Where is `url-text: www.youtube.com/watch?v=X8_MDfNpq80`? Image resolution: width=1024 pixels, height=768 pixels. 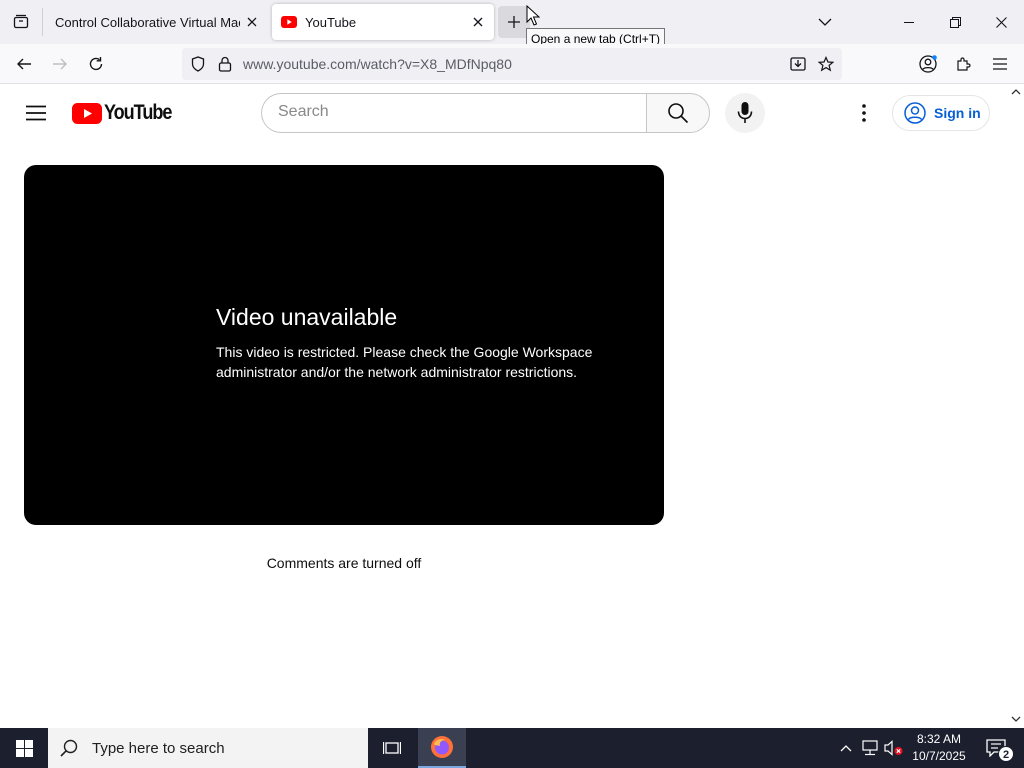
url-text: www.youtube.com/watch?v=X8_MDfNpq80 is located at coordinates (377, 64).